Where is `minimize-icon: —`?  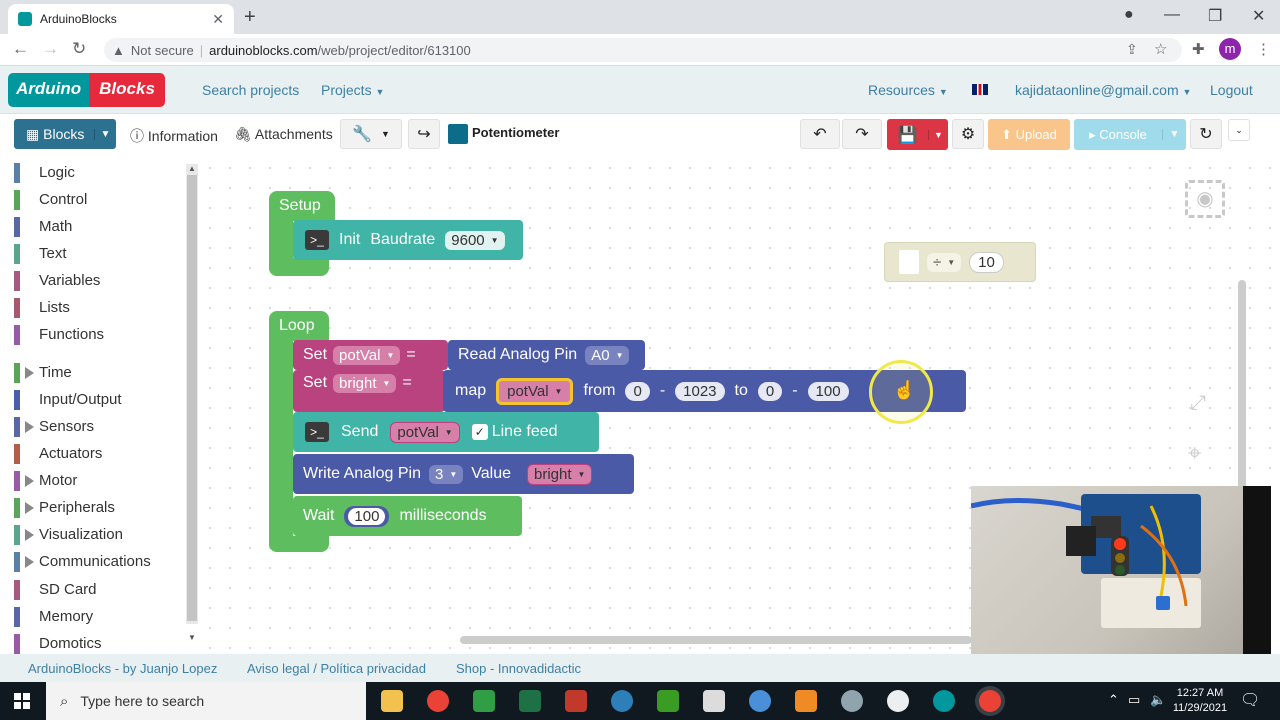 minimize-icon: — is located at coordinates (1172, 15).